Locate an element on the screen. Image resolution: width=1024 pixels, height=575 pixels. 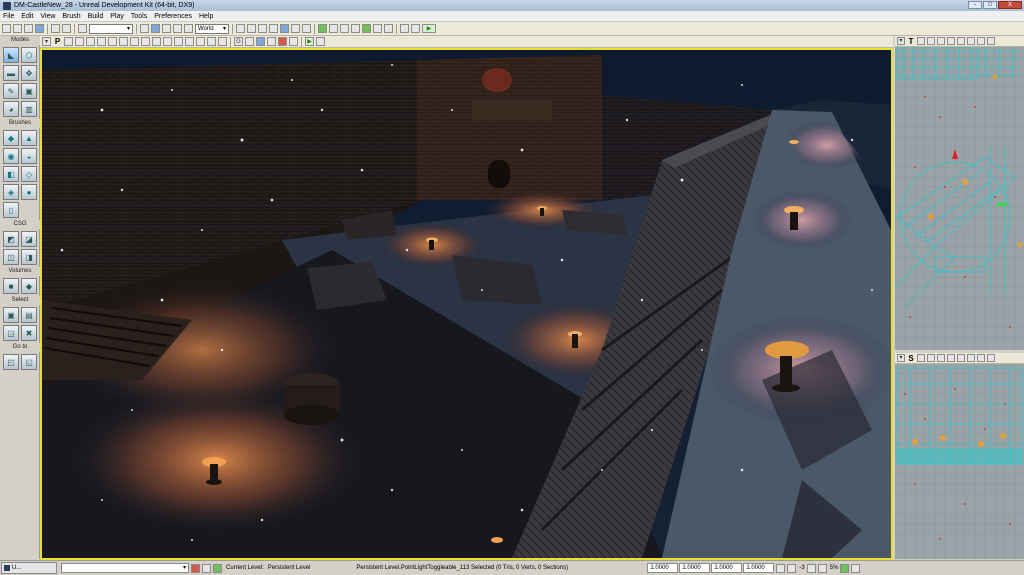
texture-density-icon is located at coordinates (991, 358).